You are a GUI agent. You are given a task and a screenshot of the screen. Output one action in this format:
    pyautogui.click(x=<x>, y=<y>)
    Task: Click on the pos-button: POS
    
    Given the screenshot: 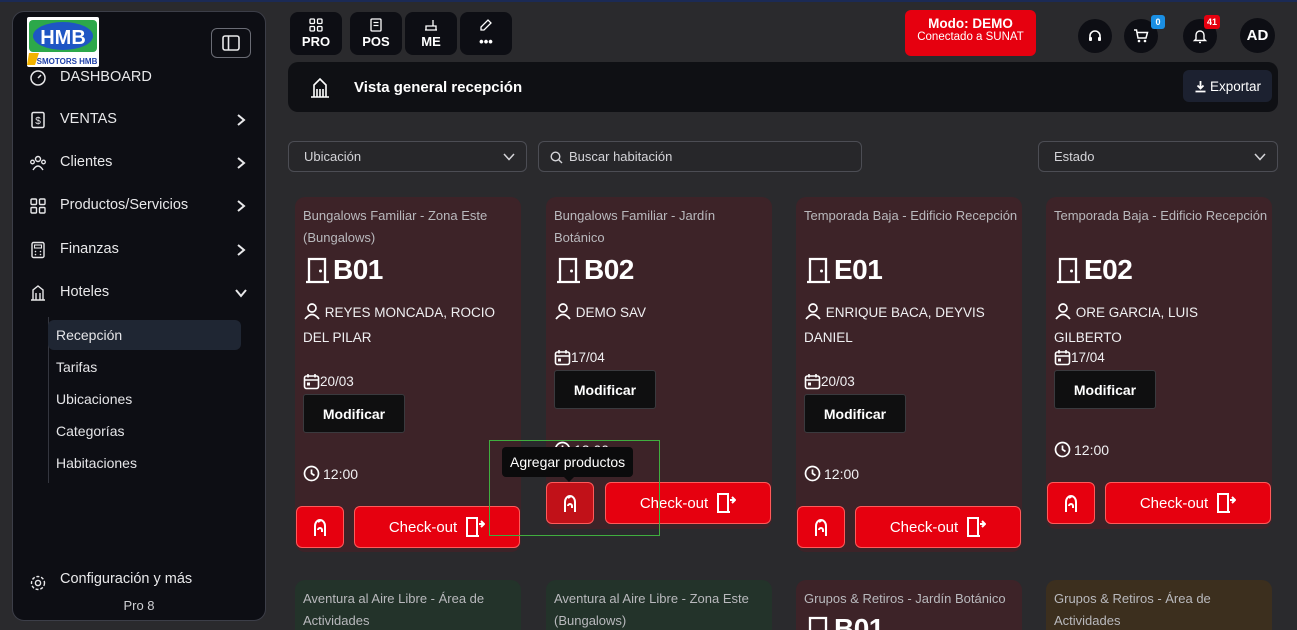 What is the action you would take?
    pyautogui.click(x=376, y=33)
    